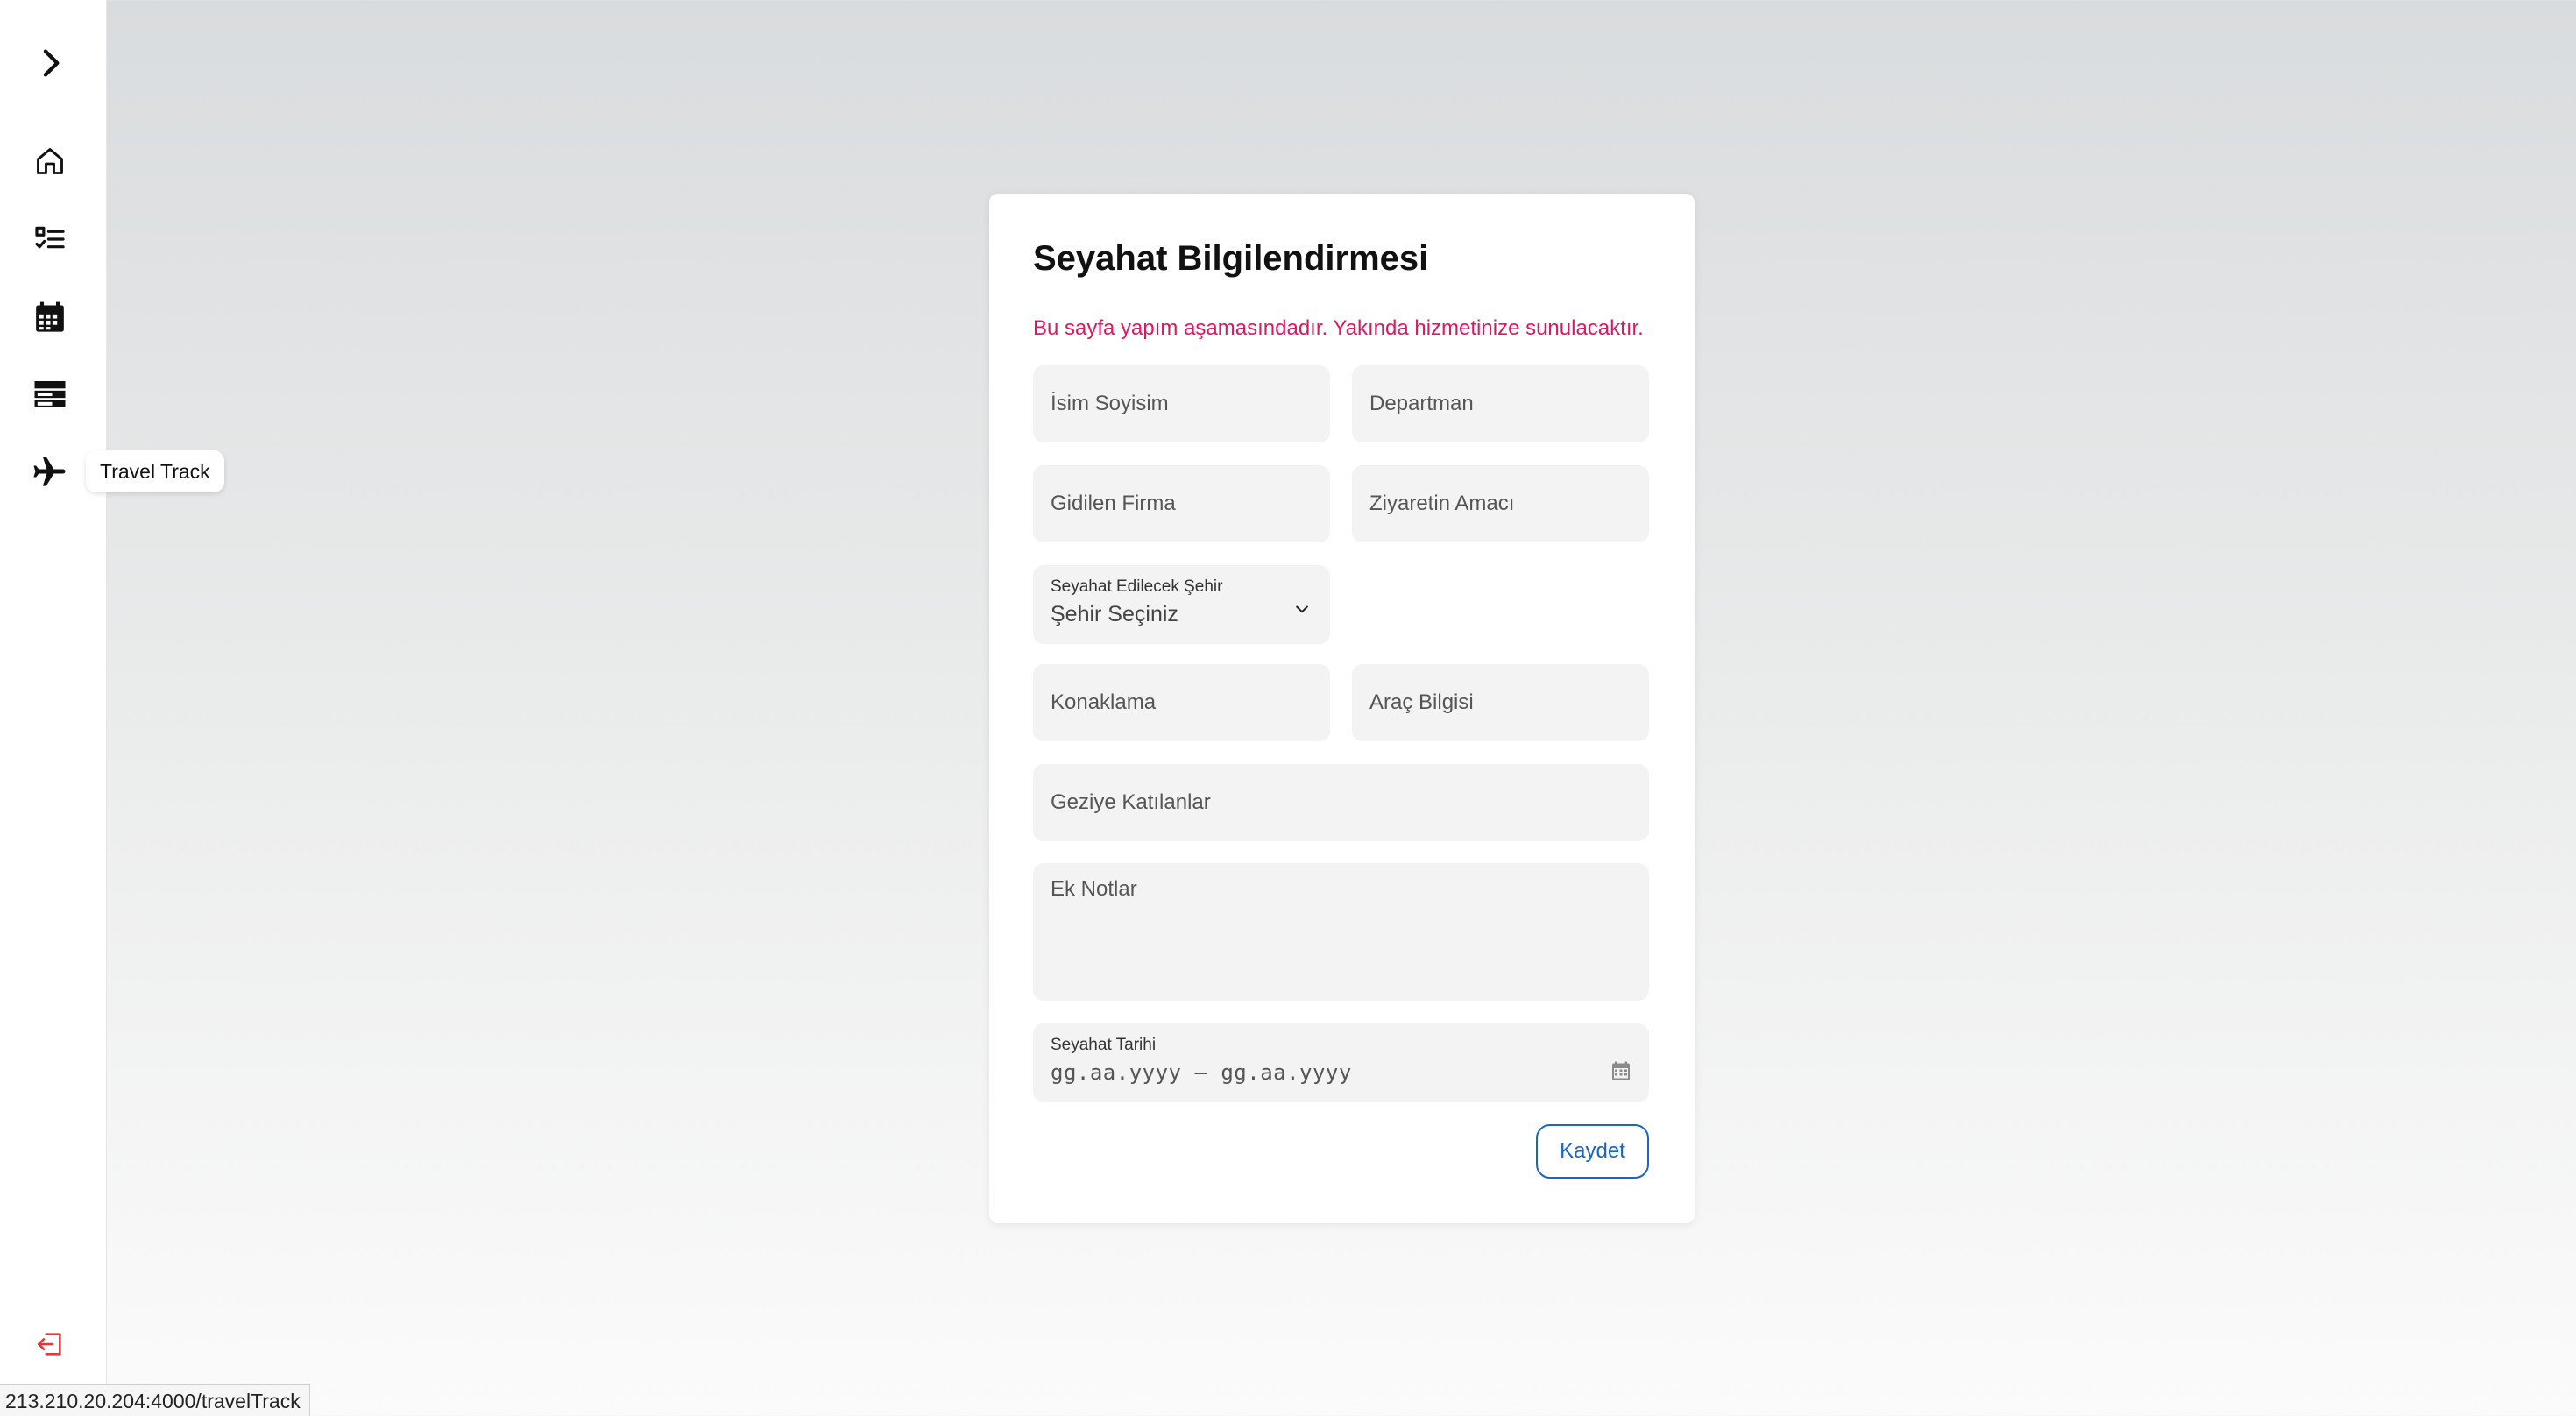 The height and width of the screenshot is (1416, 2576). I want to click on company-placeholder: Gidilen Firma, so click(1113, 503).